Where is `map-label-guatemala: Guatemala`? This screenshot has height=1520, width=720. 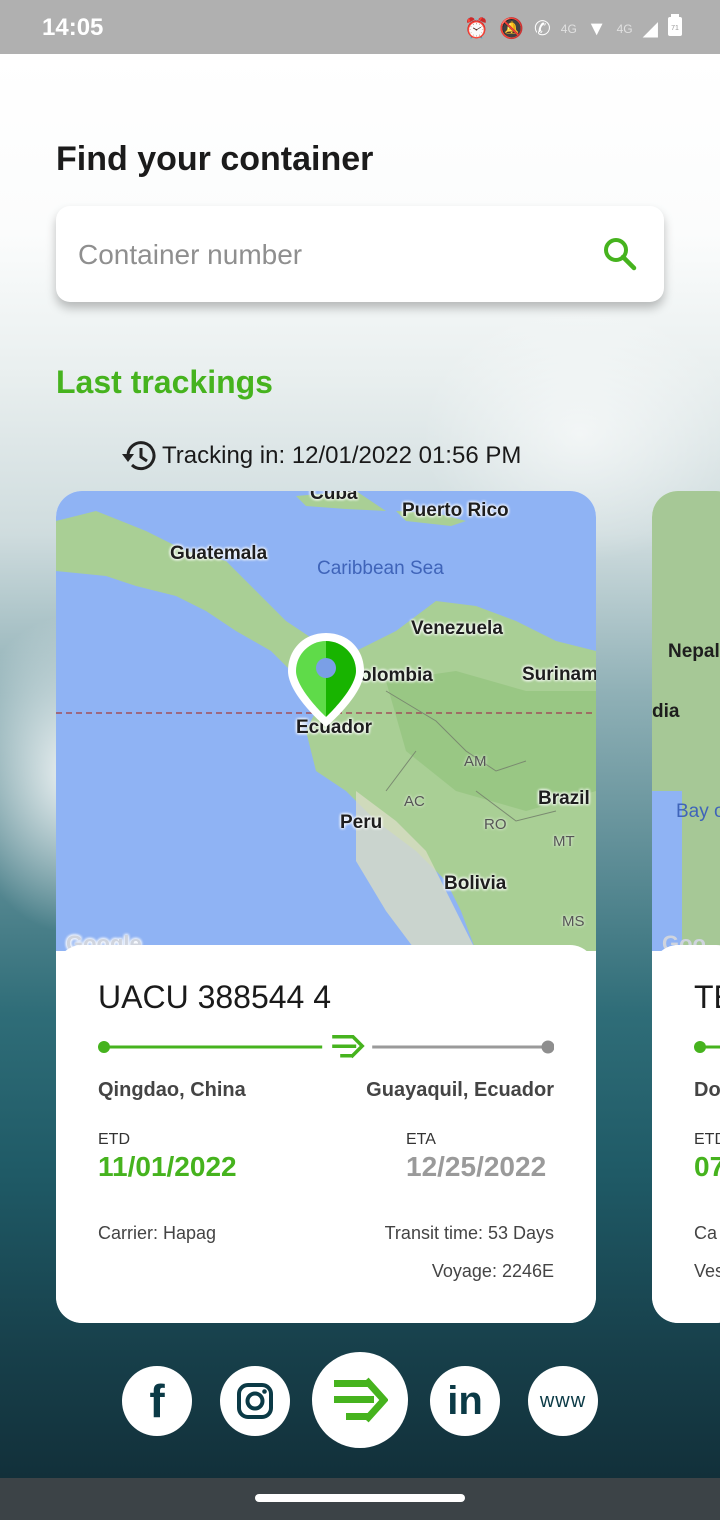 map-label-guatemala: Guatemala is located at coordinates (219, 553).